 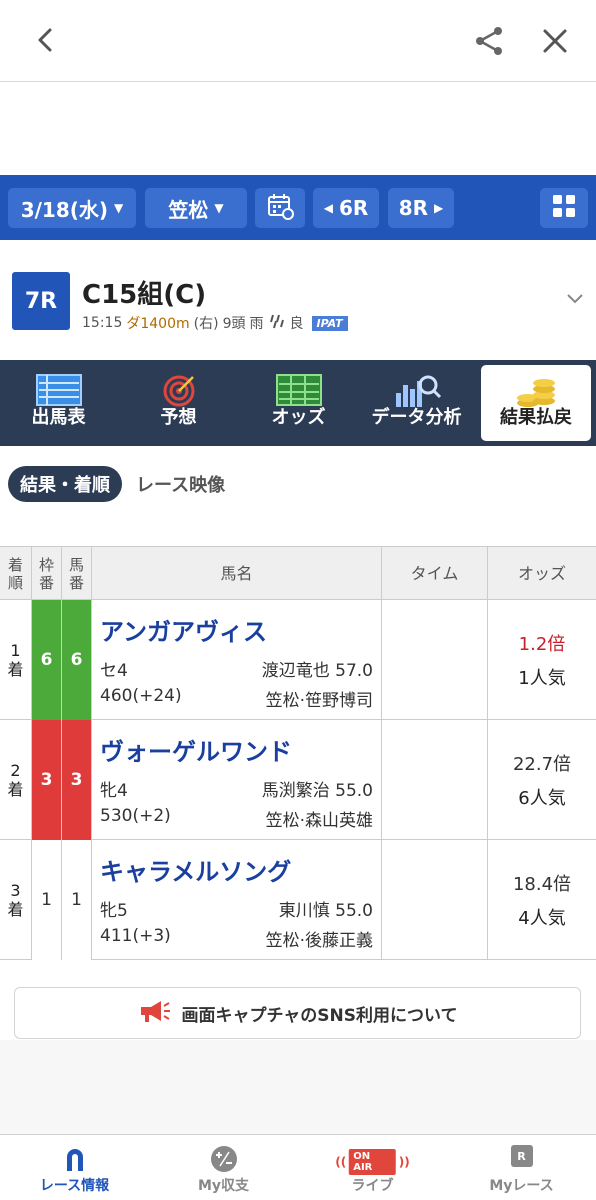 I want to click on jockey-weight: 渡辺竜也 57.0, so click(x=317, y=671).